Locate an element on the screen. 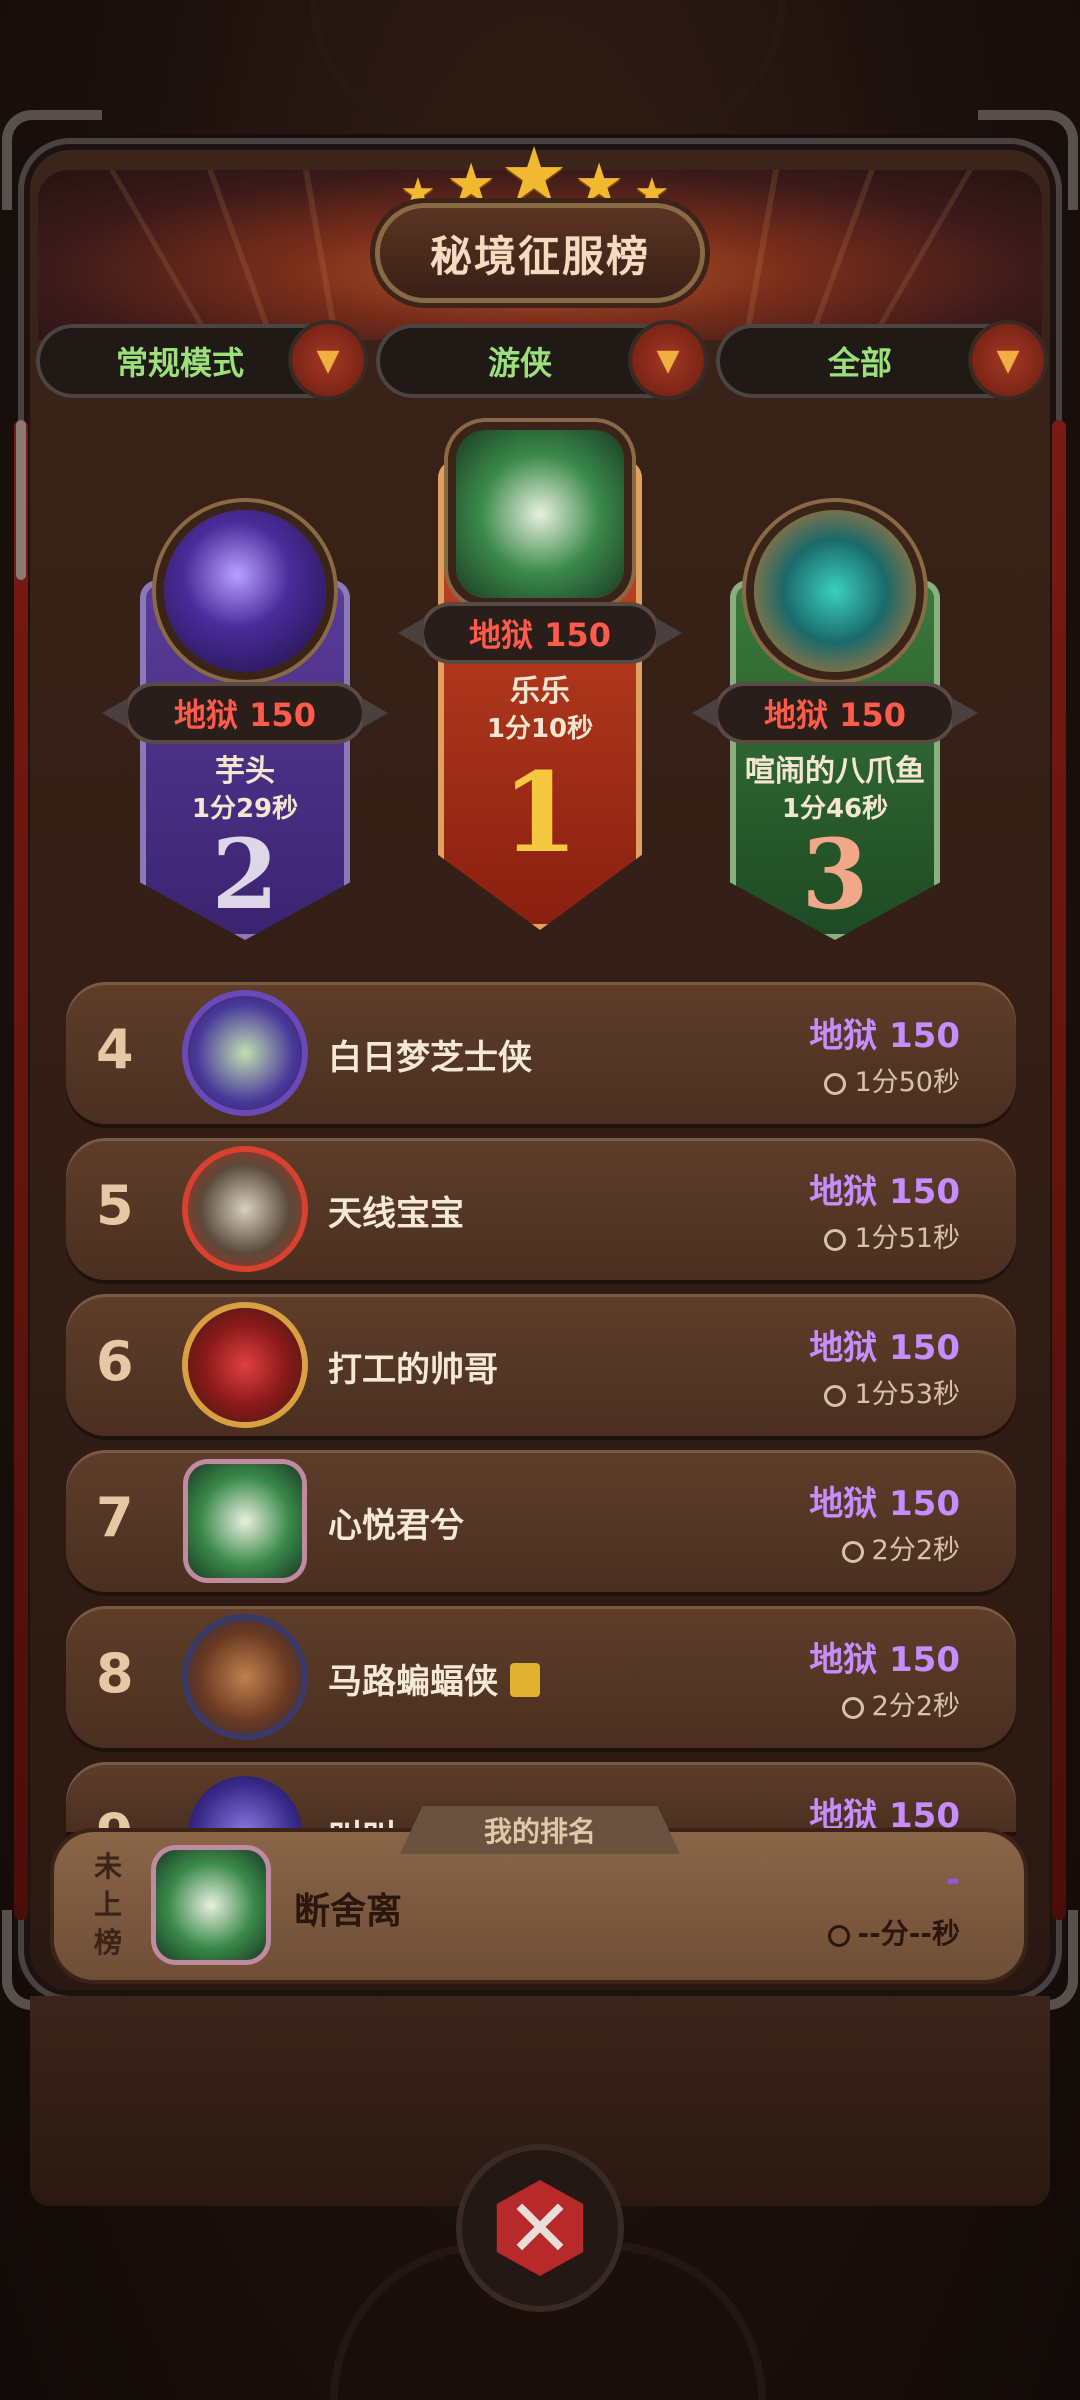 This screenshot has height=2400, width=1080. difficulty-label: - is located at coordinates (952, 1880).